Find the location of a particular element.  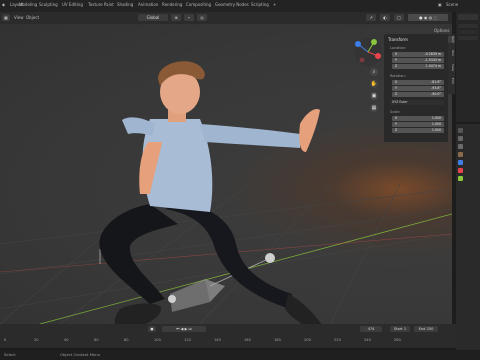

scale-y-field: Y 1.000 is located at coordinates (418, 124).